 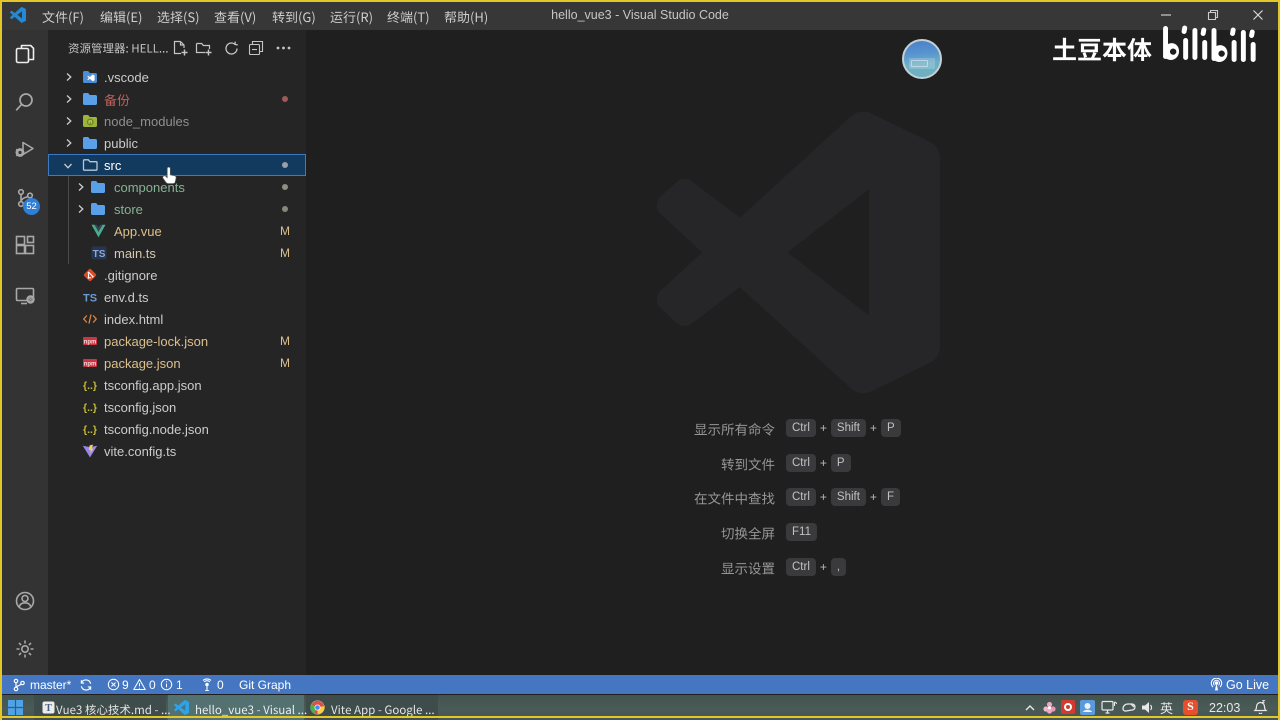 I want to click on svg-text: T, so click(x=48, y=708).